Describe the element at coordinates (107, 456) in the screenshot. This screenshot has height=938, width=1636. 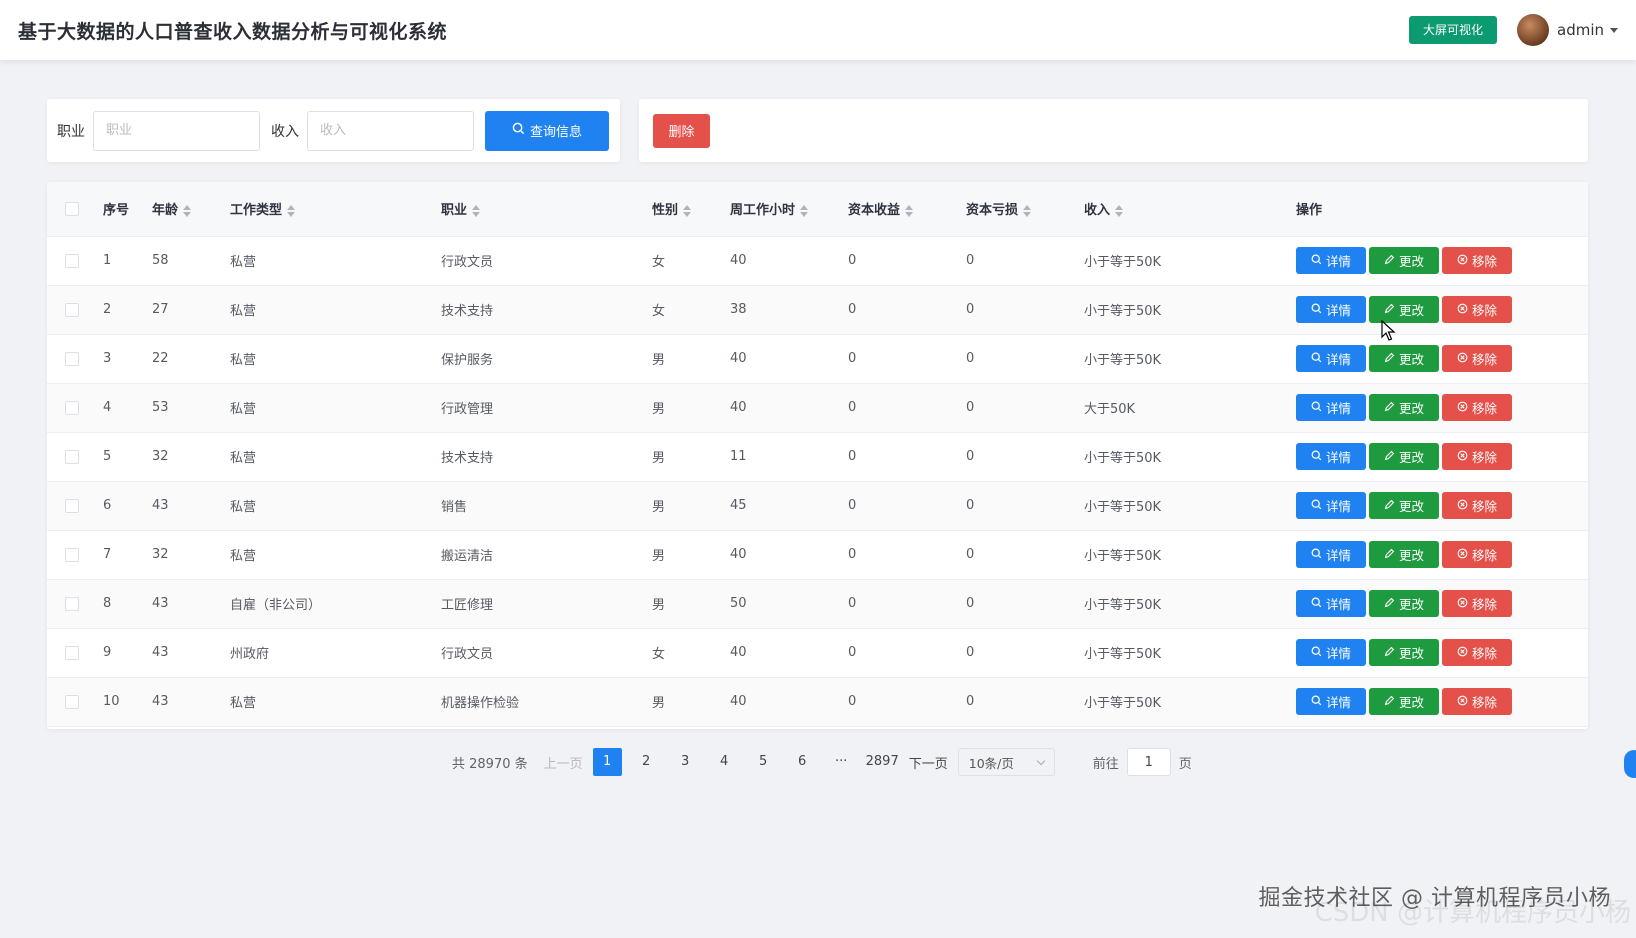
I see `cell-id: 5` at that location.